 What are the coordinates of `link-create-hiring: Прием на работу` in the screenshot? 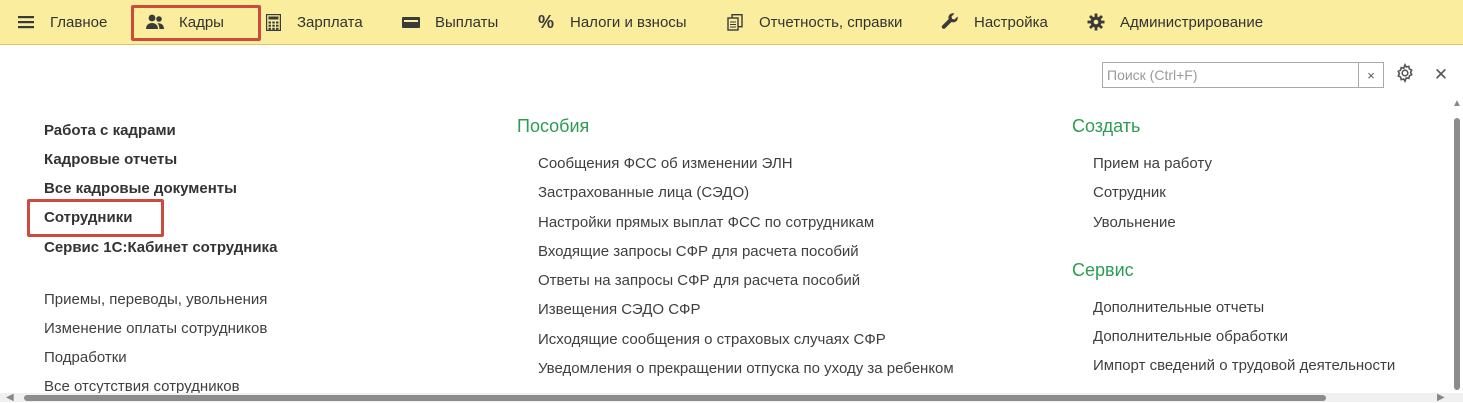 It's located at (1152, 163).